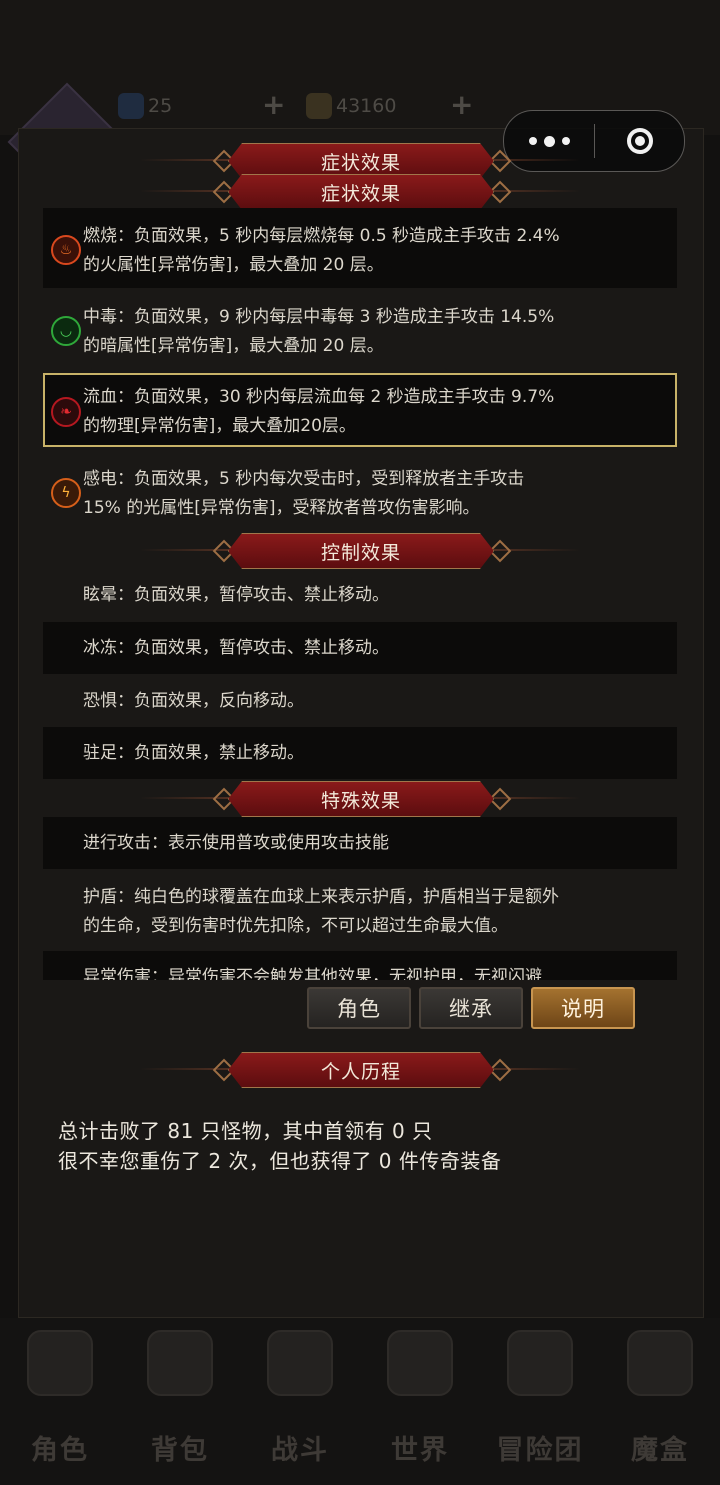 Image resolution: width=720 pixels, height=1485 pixels. Describe the element at coordinates (319, 397) in the screenshot. I see `effect-text: 流血：负面效果，30 秒内每层流血每 2 秒造成主手攻击 9.7%` at that location.